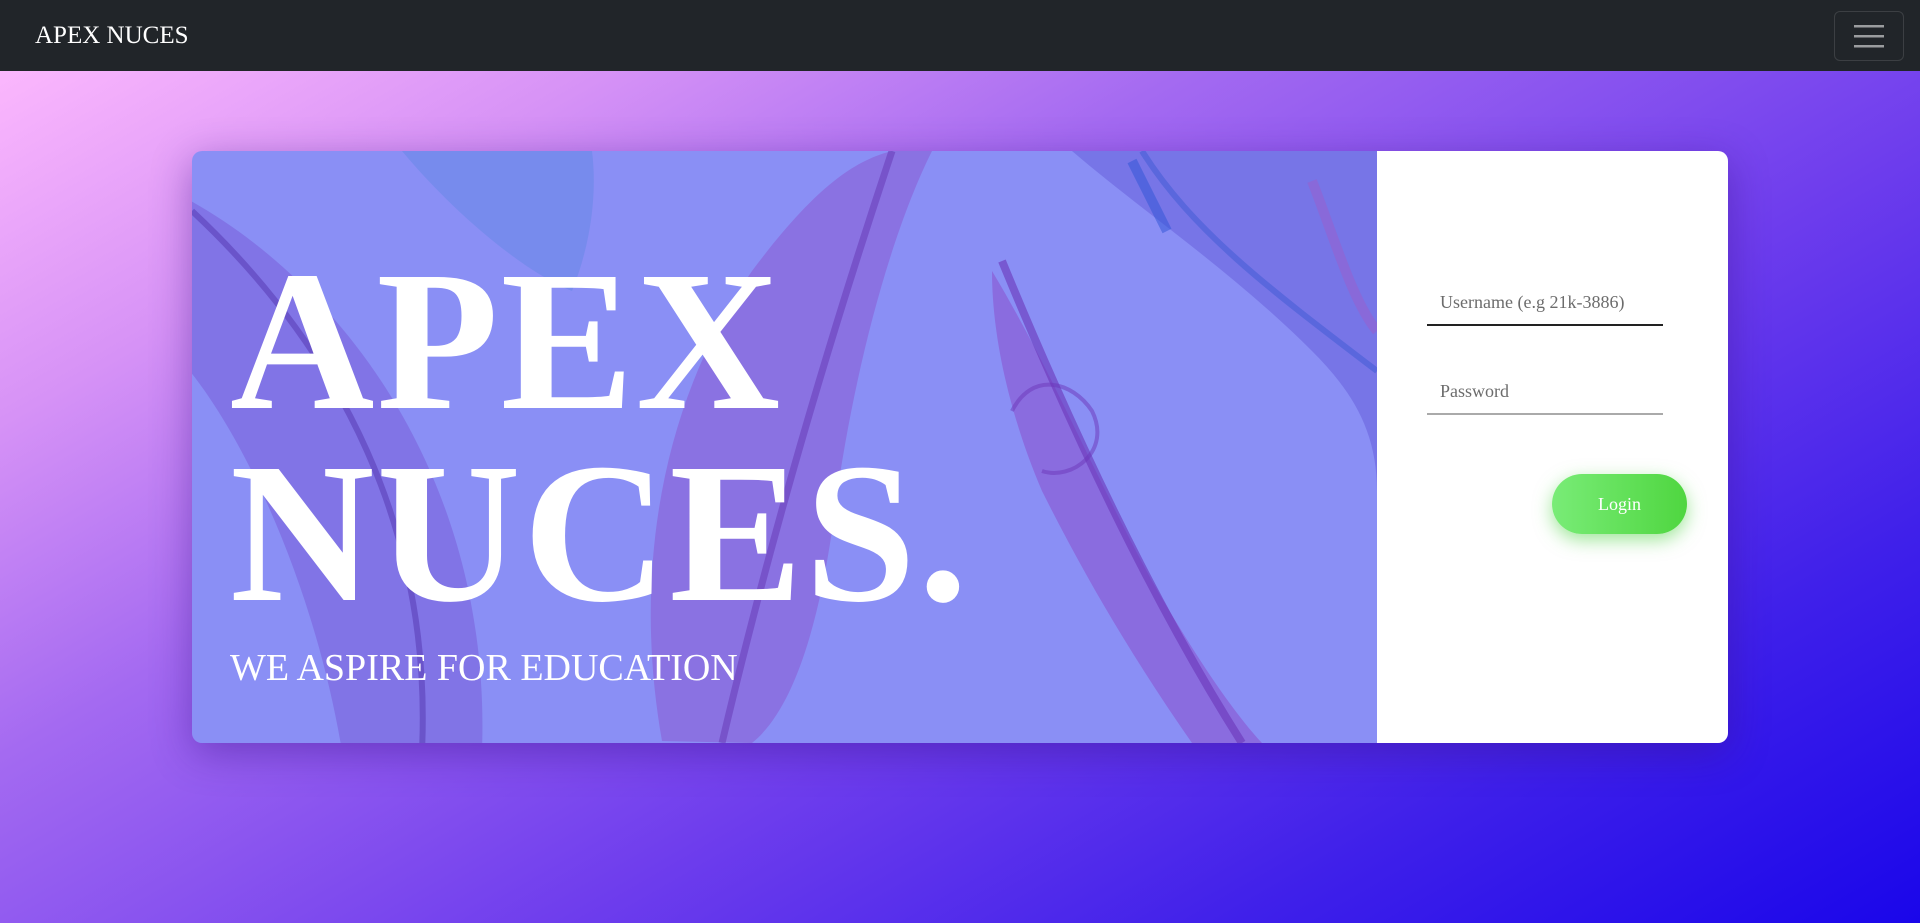 The height and width of the screenshot is (923, 1920). Describe the element at coordinates (1619, 504) in the screenshot. I see `login-button: Login` at that location.